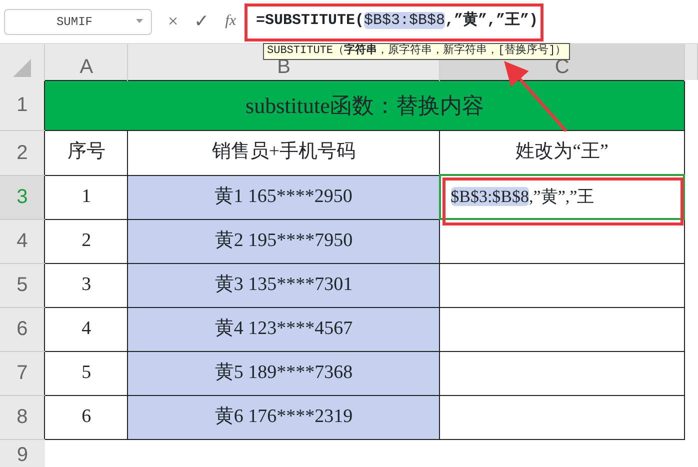  I want to click on header-cell: 序号, so click(86, 152).